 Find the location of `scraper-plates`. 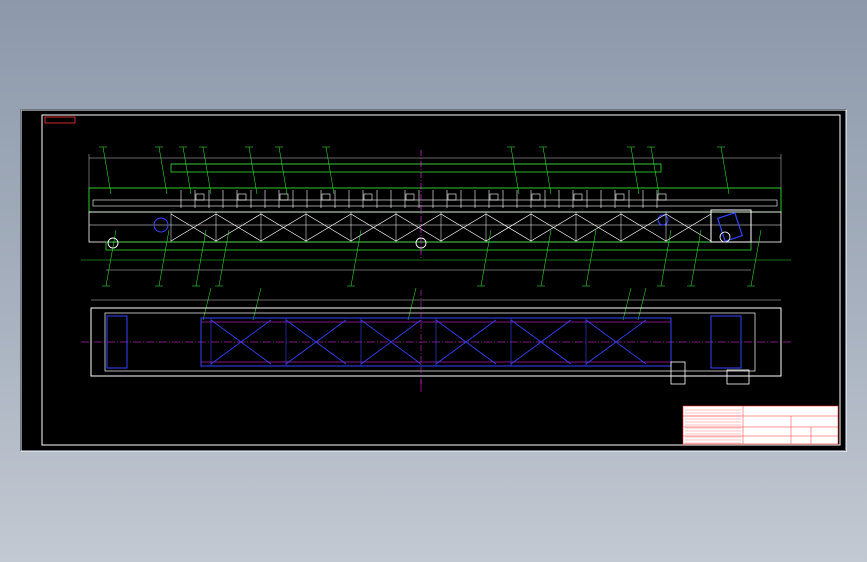

scraper-plates is located at coordinates (423, 199).